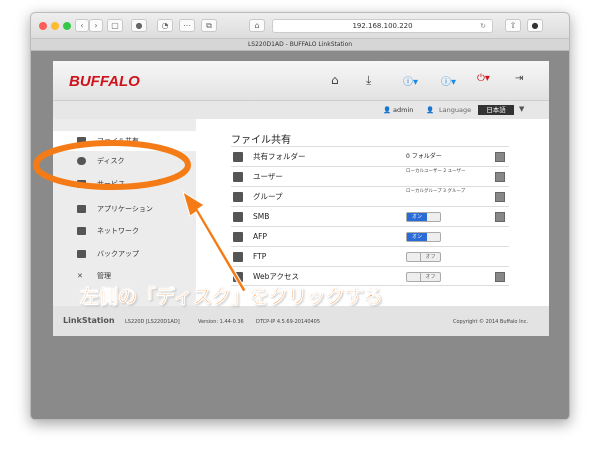 This screenshot has height=462, width=600. Describe the element at coordinates (118, 254) in the screenshot. I see `sidebar-item-label: バックアップ` at that location.